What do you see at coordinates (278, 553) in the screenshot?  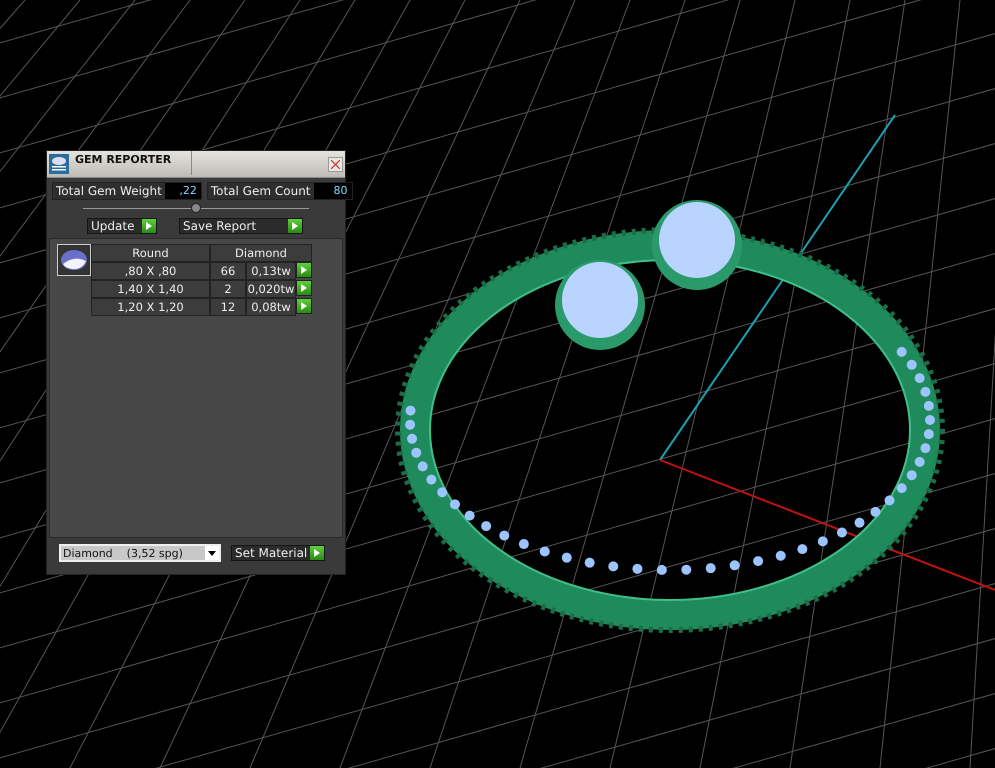 I see `set-material-button: Set Material` at bounding box center [278, 553].